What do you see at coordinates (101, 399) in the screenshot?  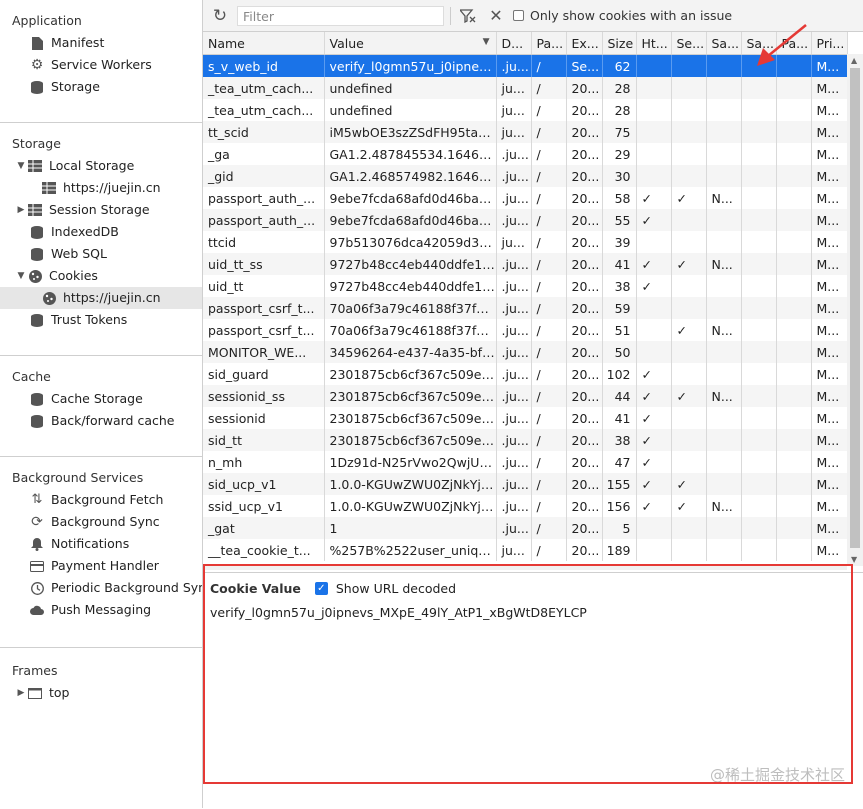 I see `sidebar-item-cache-storage: Cache Storage` at bounding box center [101, 399].